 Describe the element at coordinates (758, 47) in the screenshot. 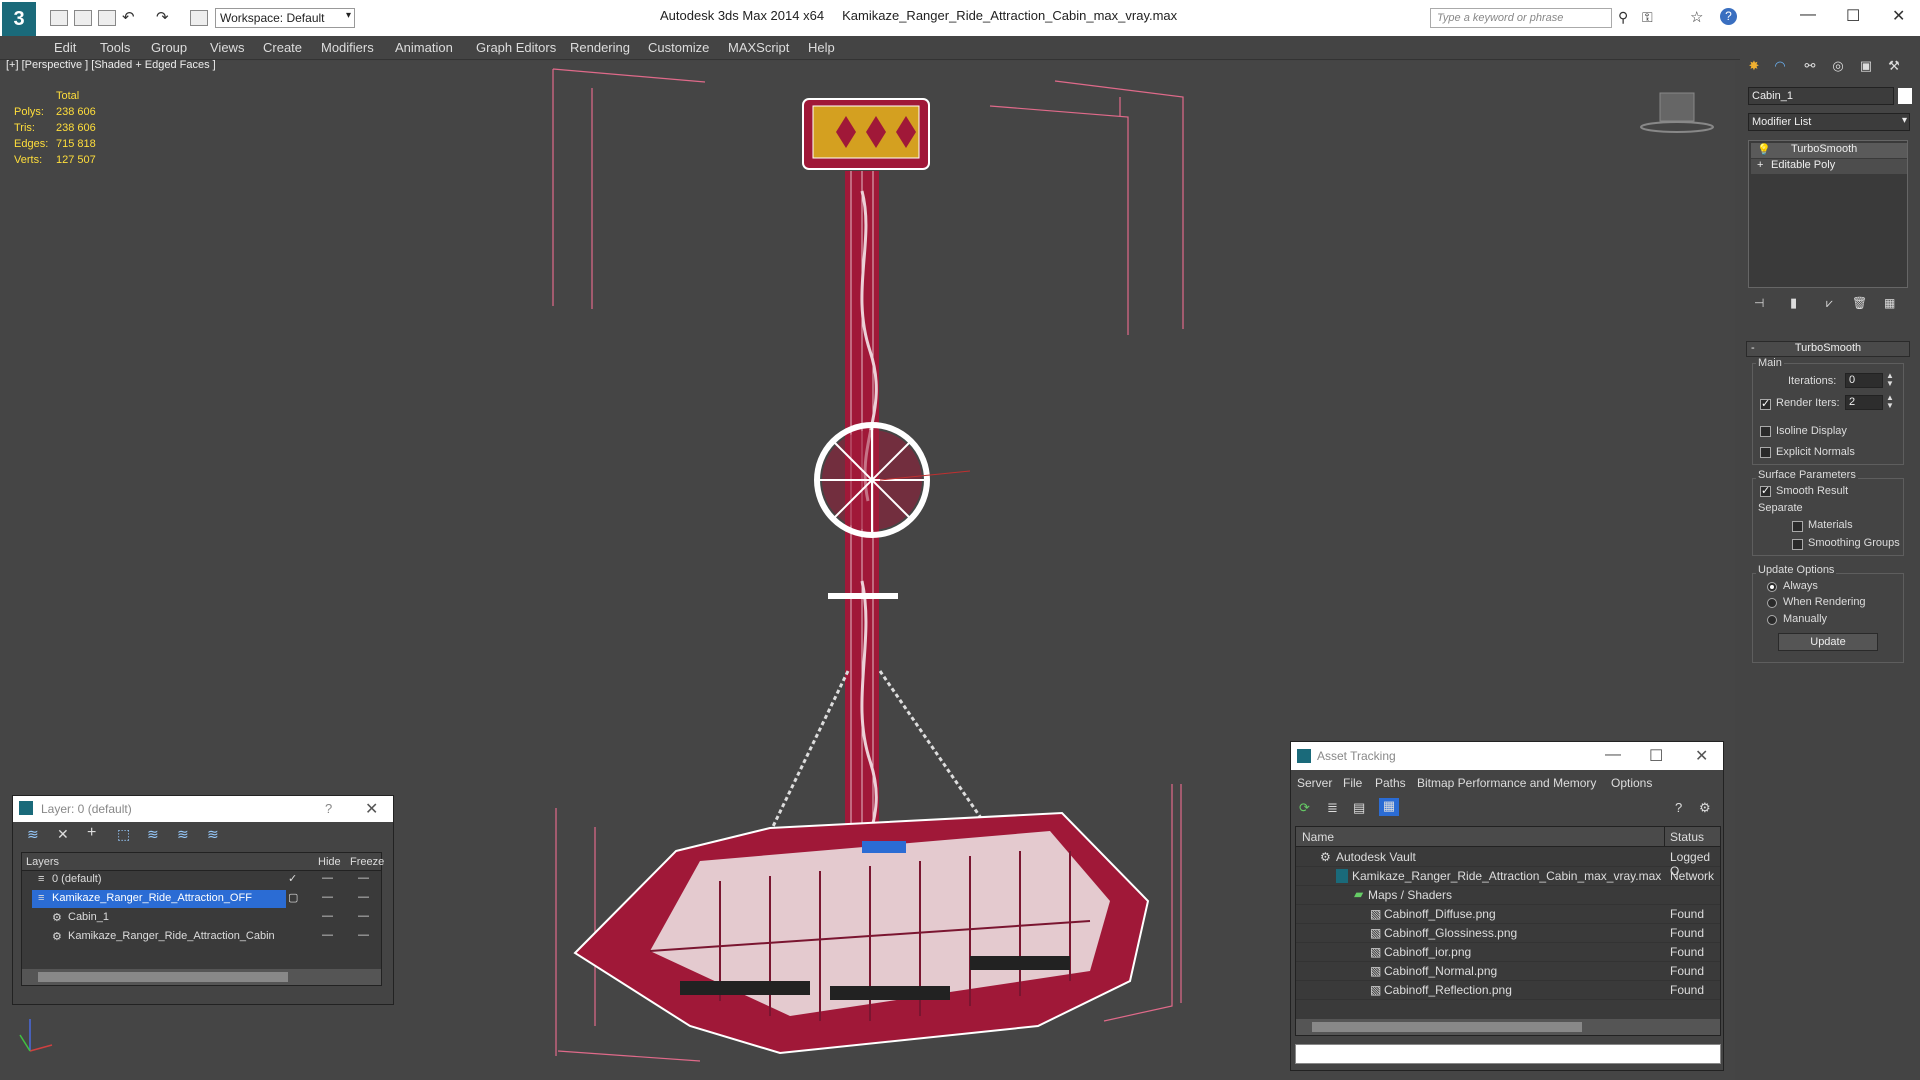

I see `menu-maxscript: MAXScript` at that location.